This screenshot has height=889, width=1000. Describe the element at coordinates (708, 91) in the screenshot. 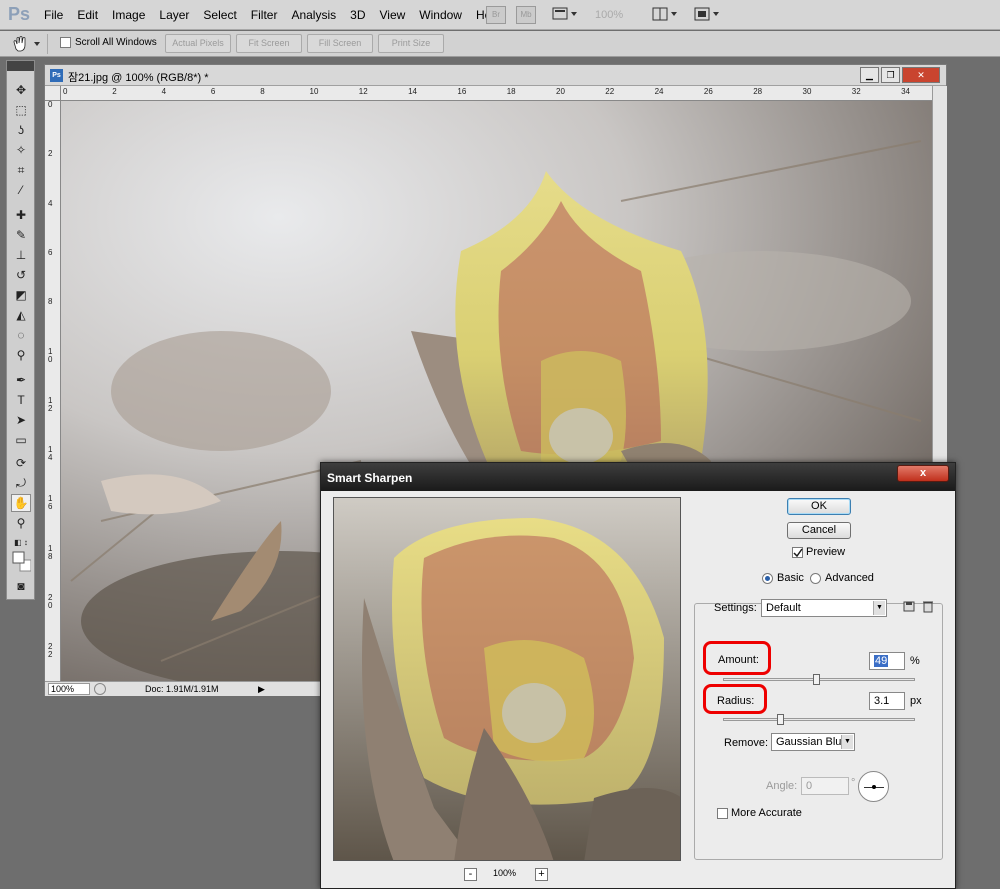

I see `ruler-h-tick-label: 26` at that location.